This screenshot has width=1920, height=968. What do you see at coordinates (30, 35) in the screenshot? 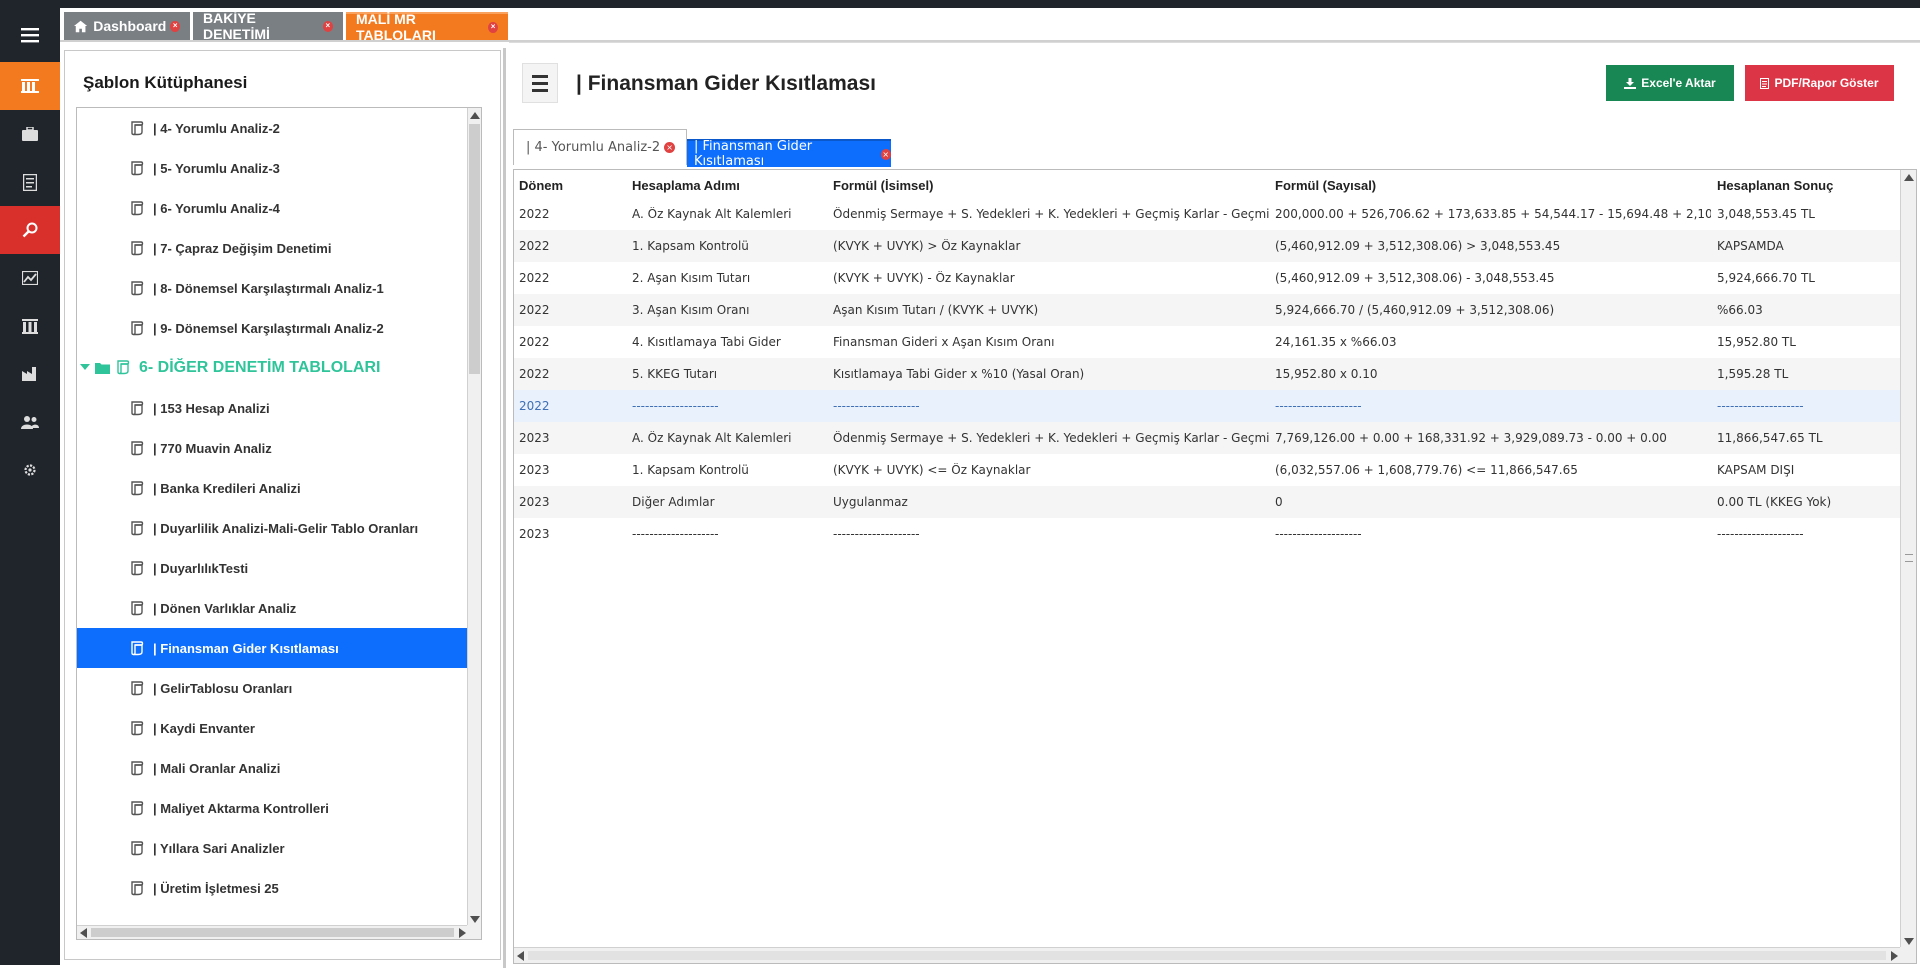
I see `menu-toggle-button` at bounding box center [30, 35].